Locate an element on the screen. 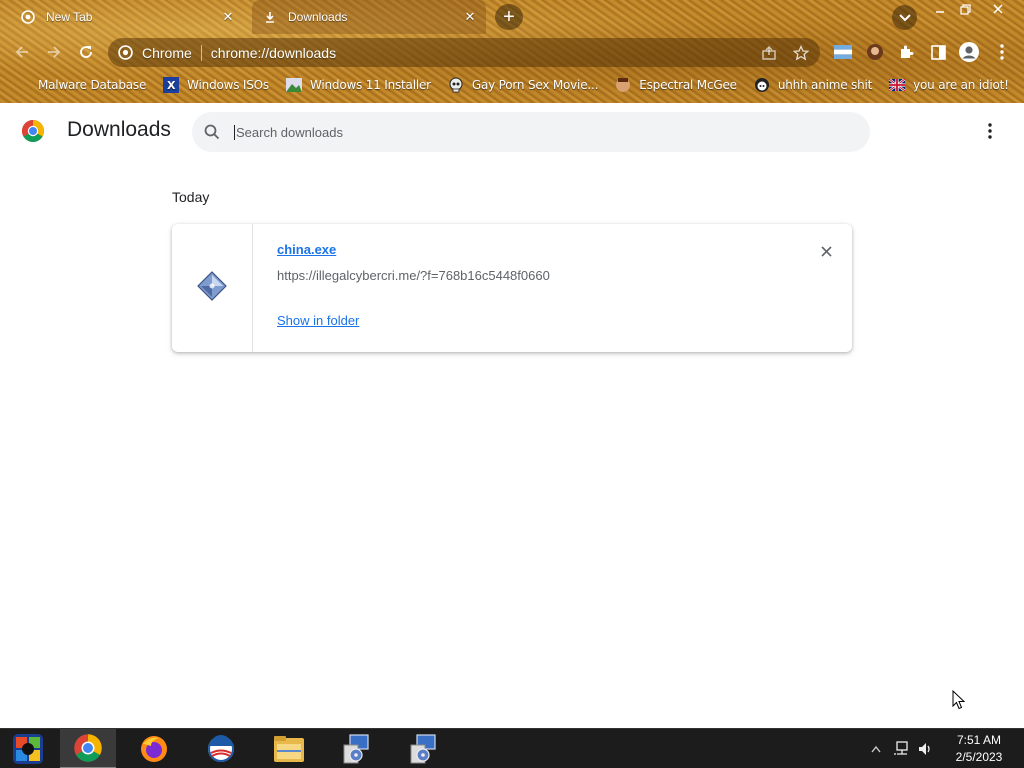 This screenshot has width=1024, height=768. page-header: Downloads is located at coordinates (512, 131).